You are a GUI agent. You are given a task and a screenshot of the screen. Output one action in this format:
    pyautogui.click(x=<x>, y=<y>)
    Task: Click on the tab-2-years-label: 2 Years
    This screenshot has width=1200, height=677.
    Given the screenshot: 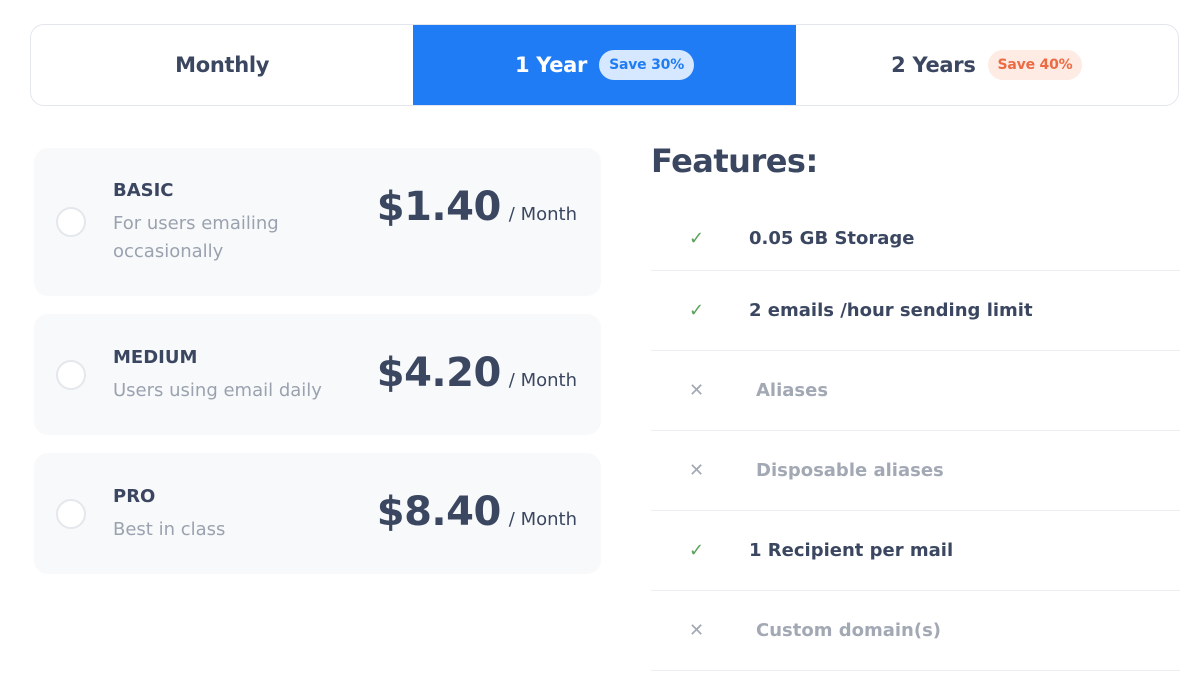 What is the action you would take?
    pyautogui.click(x=933, y=65)
    